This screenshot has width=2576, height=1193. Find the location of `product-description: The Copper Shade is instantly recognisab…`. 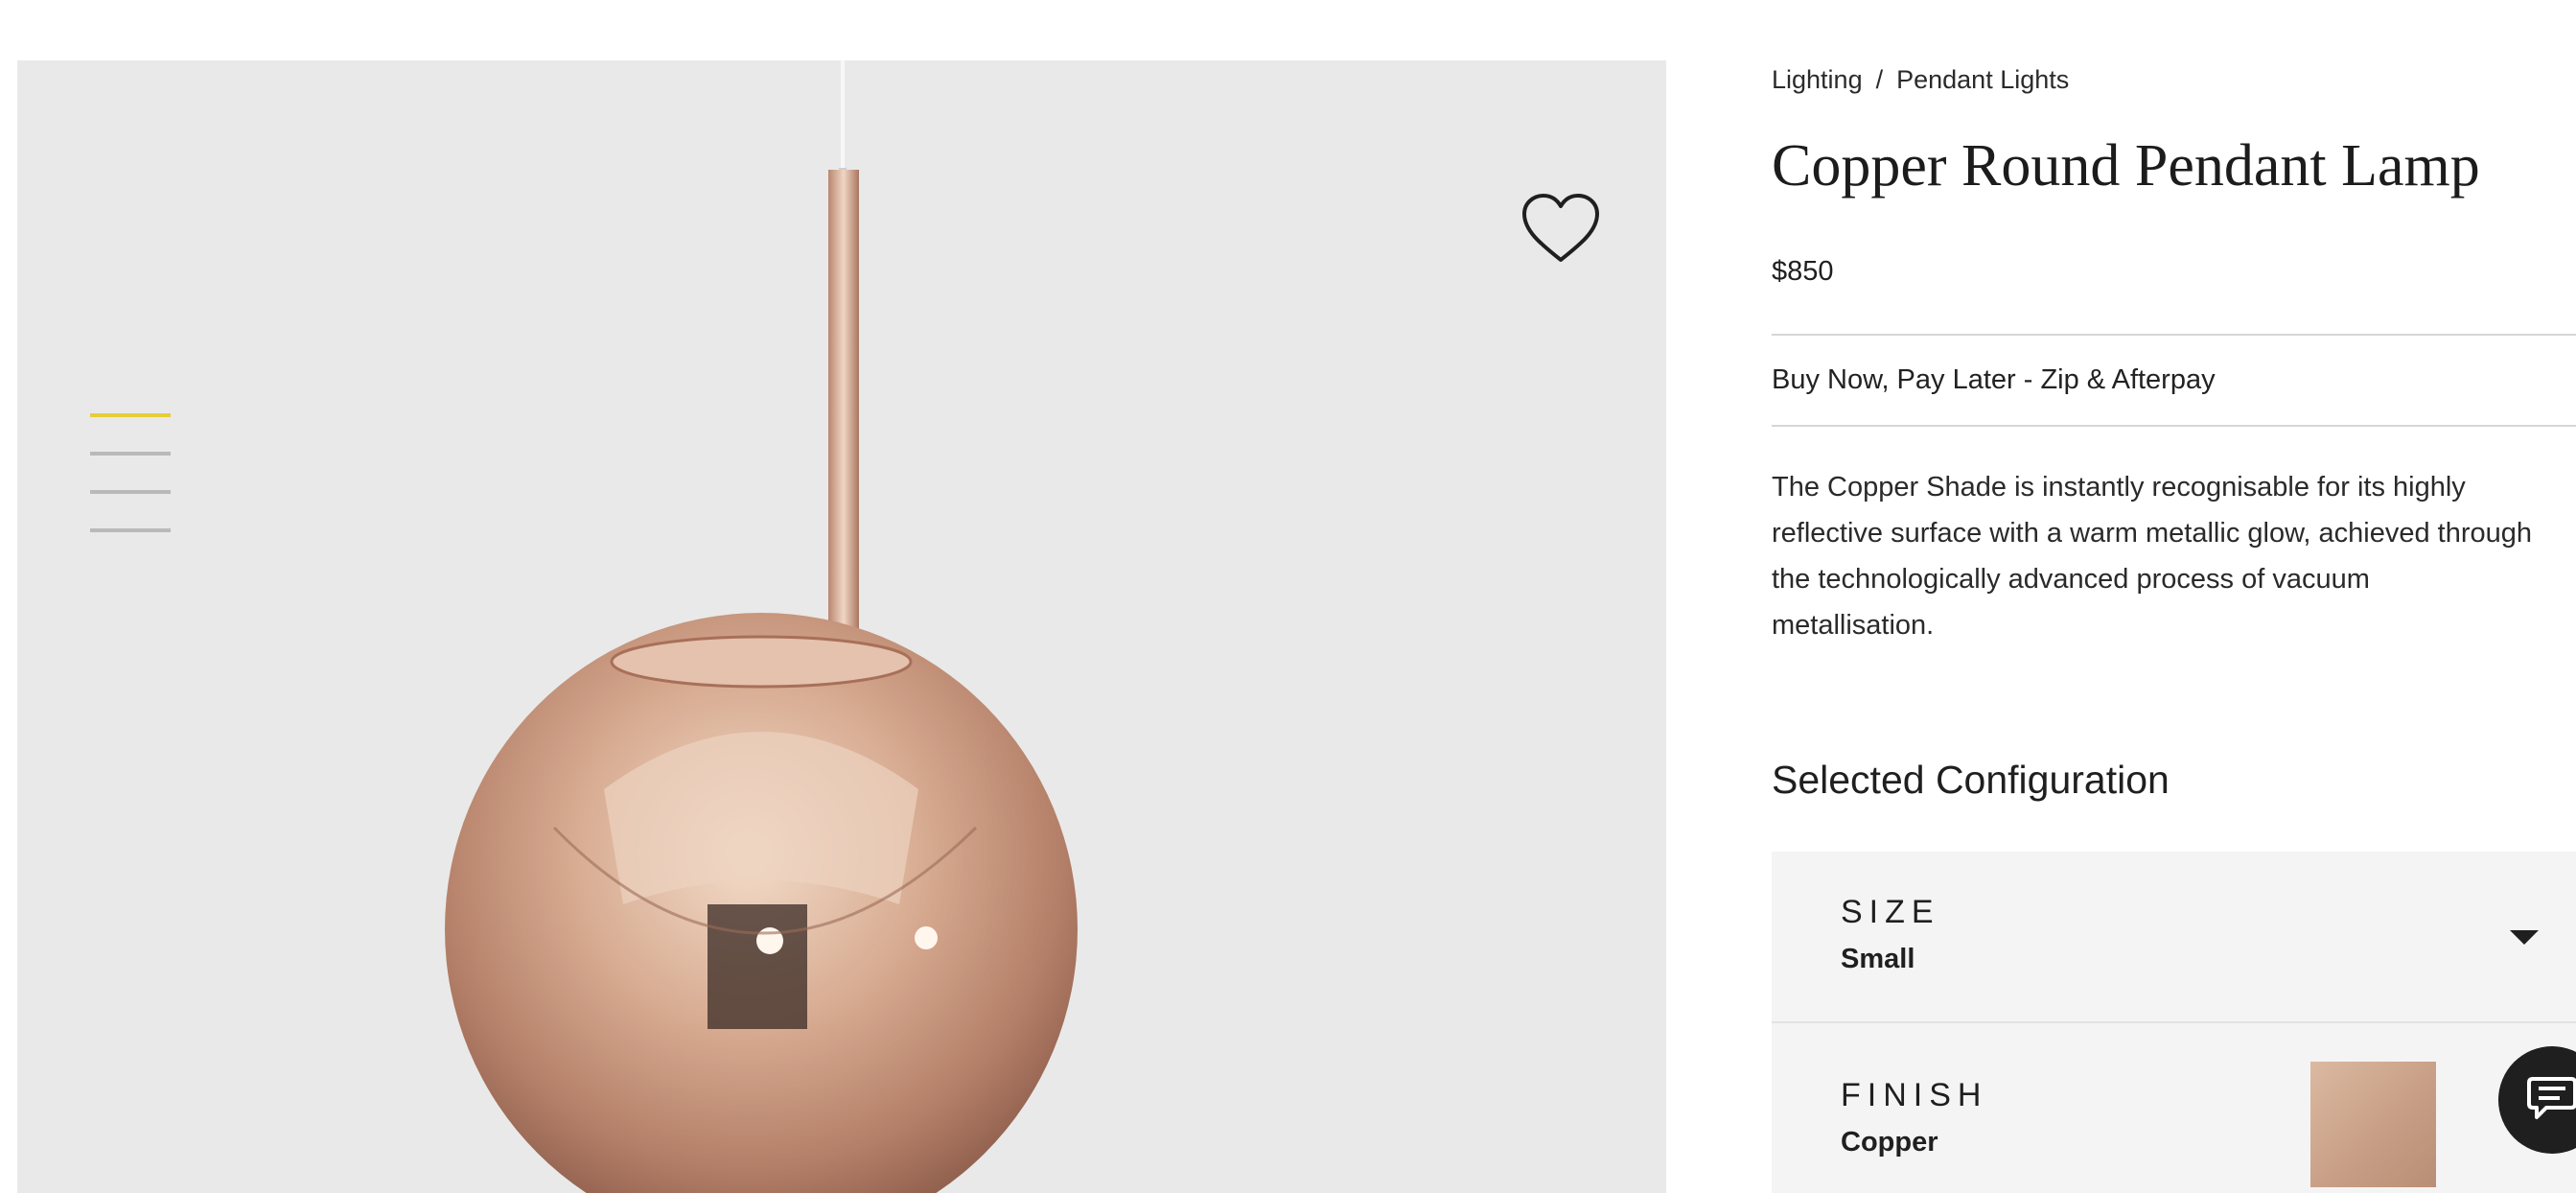

product-description: The Copper Shade is instantly recognisab… is located at coordinates (2153, 556).